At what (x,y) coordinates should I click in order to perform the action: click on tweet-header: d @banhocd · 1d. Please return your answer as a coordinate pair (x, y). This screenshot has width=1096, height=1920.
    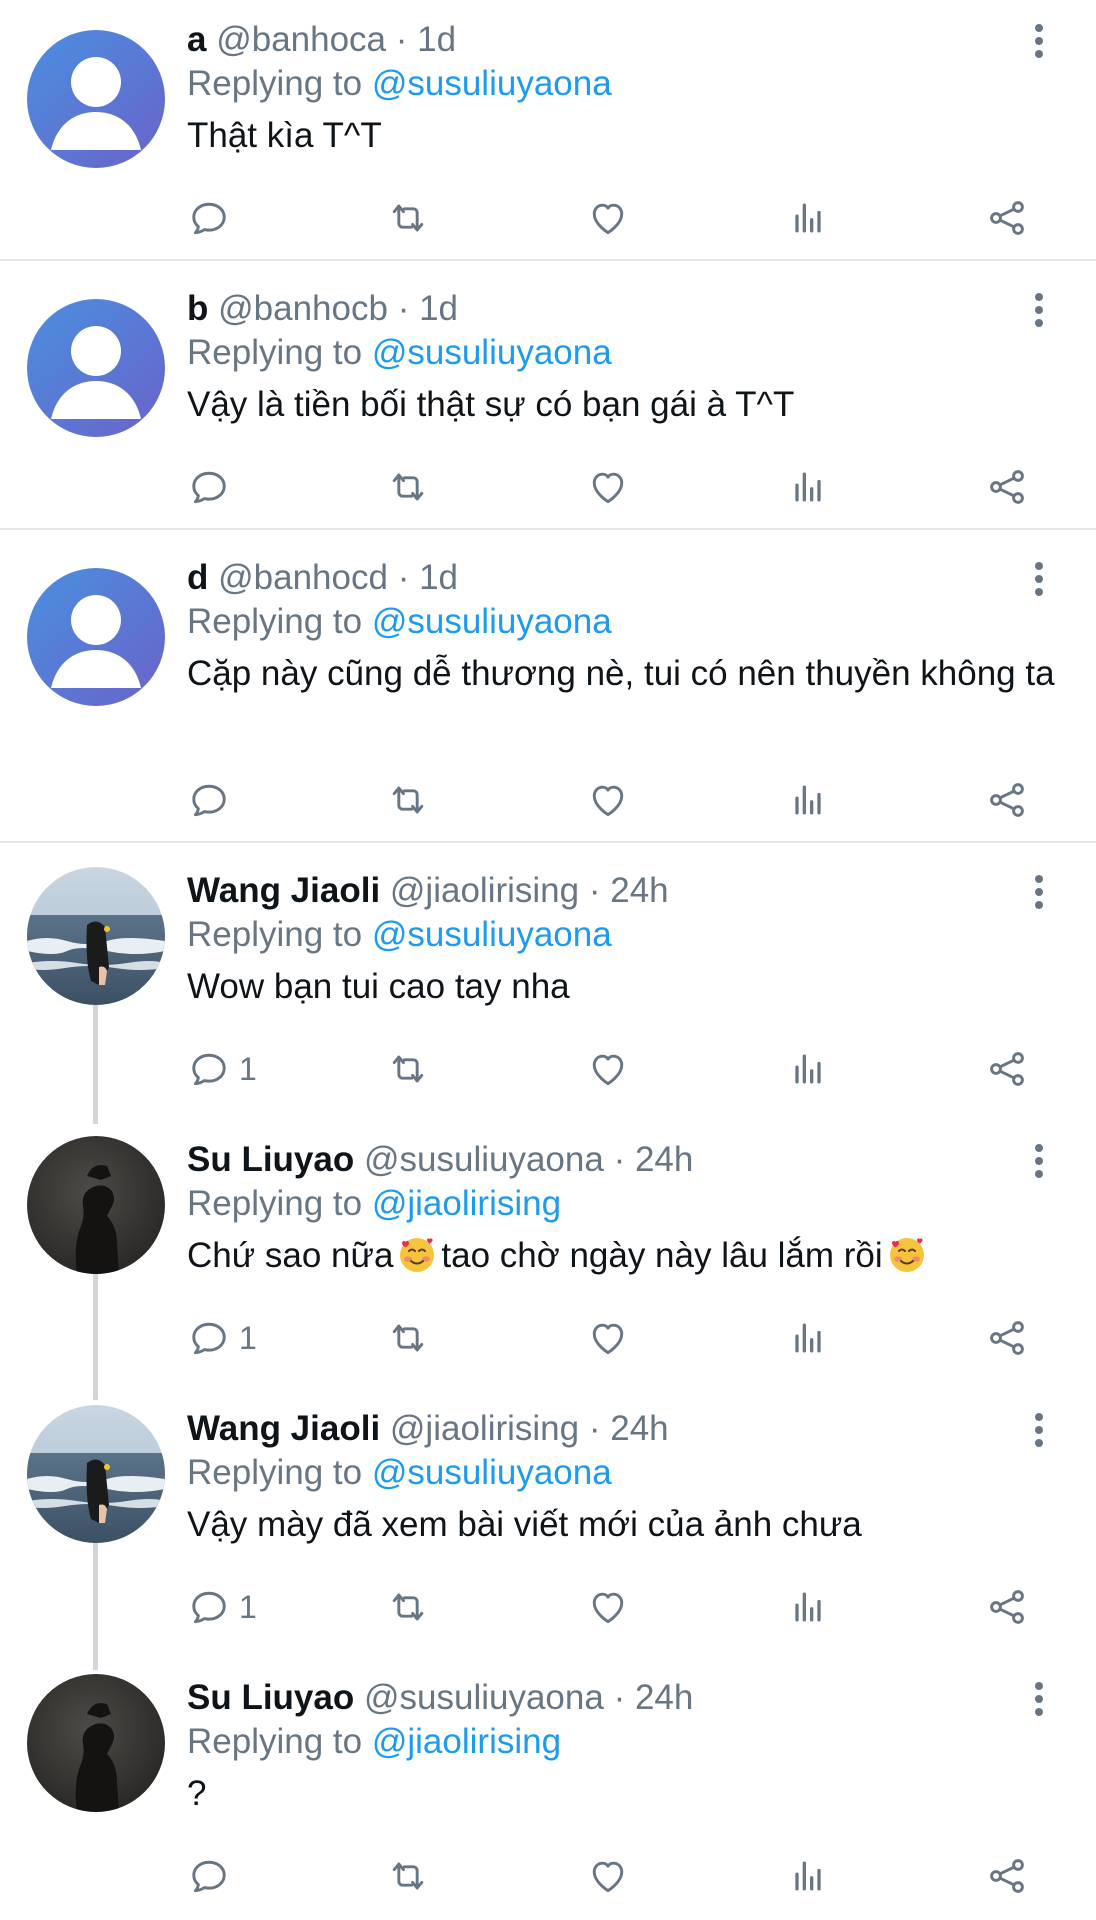
    Looking at the image, I should click on (322, 578).